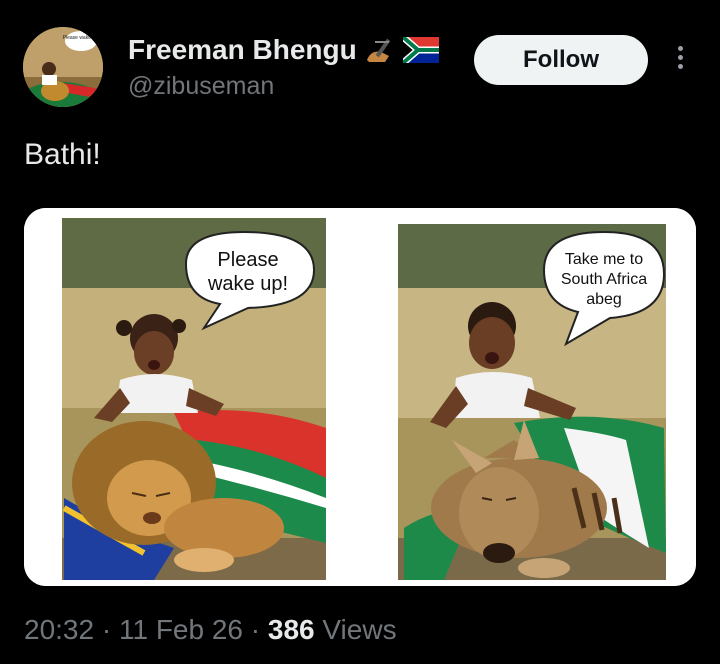 The image size is (720, 664). I want to click on south-africa-flag-icon, so click(420, 50).